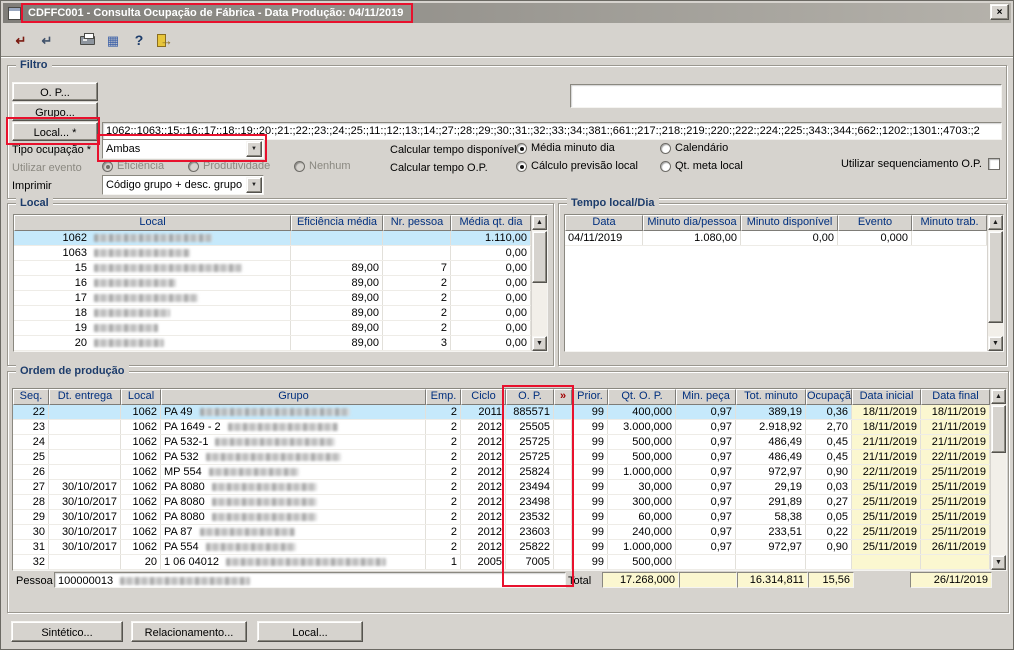 The height and width of the screenshot is (650, 1014). Describe the element at coordinates (491, 328) in the screenshot. I see `cell-media-qt-dia: 0,00` at that location.